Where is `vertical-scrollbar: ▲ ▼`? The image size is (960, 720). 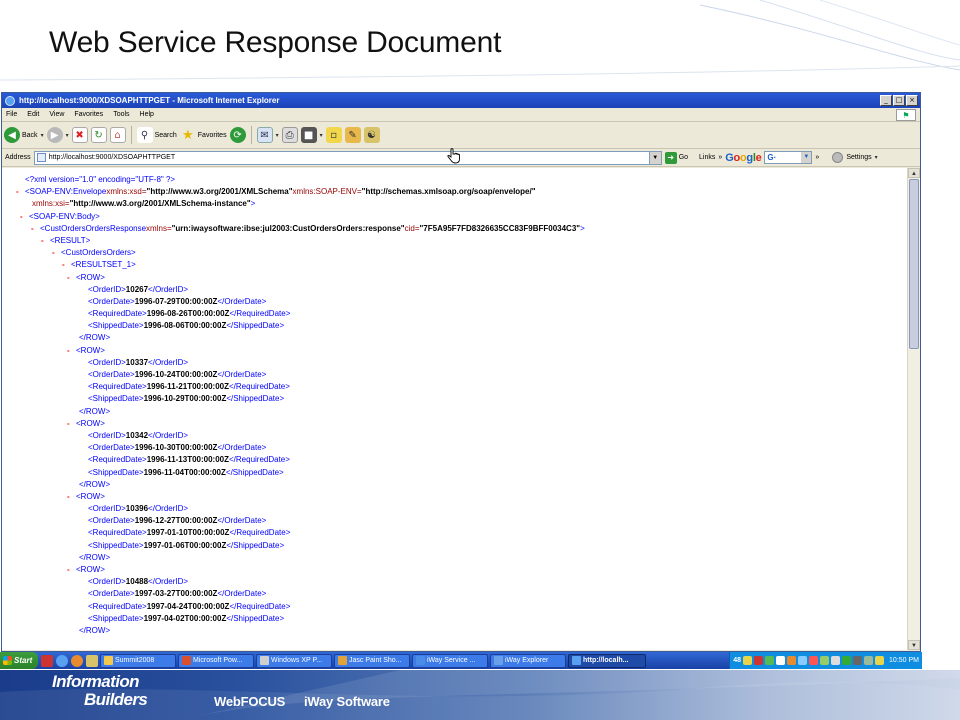
vertical-scrollbar: ▲ ▼ is located at coordinates (913, 409).